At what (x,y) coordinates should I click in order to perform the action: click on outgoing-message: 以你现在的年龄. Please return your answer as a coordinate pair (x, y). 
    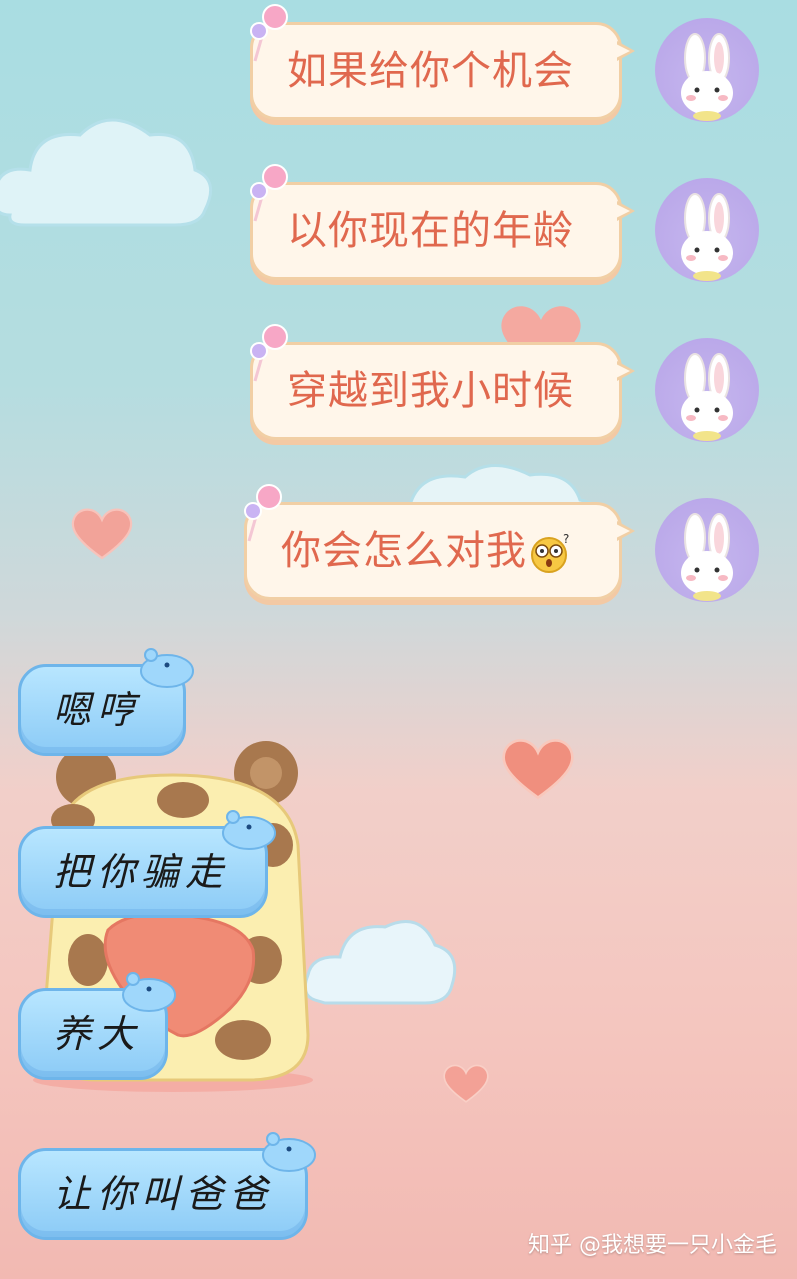
    Looking at the image, I should click on (442, 222).